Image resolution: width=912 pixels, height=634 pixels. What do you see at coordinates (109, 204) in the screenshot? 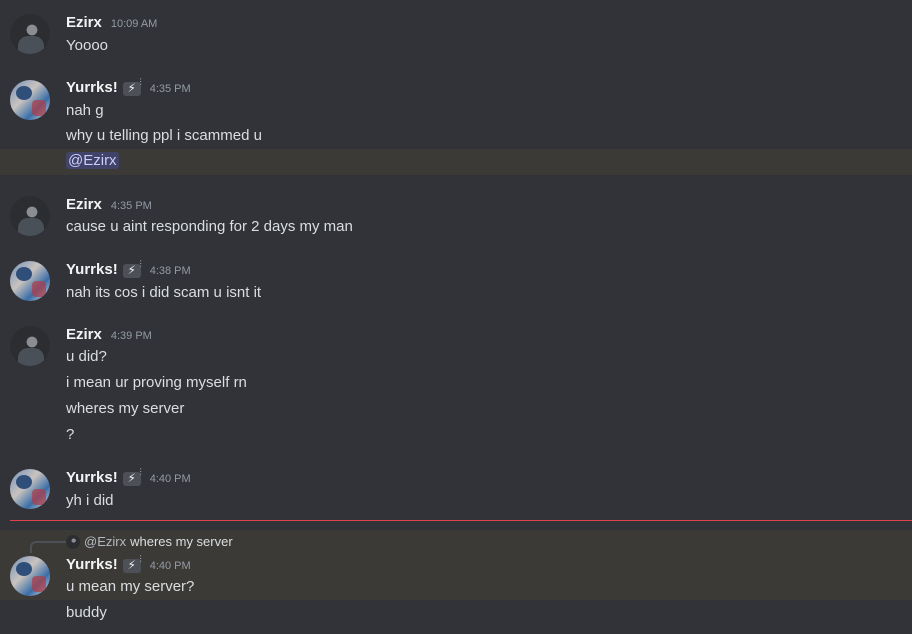
I see `message-header: Ezirx 4:35 PM` at bounding box center [109, 204].